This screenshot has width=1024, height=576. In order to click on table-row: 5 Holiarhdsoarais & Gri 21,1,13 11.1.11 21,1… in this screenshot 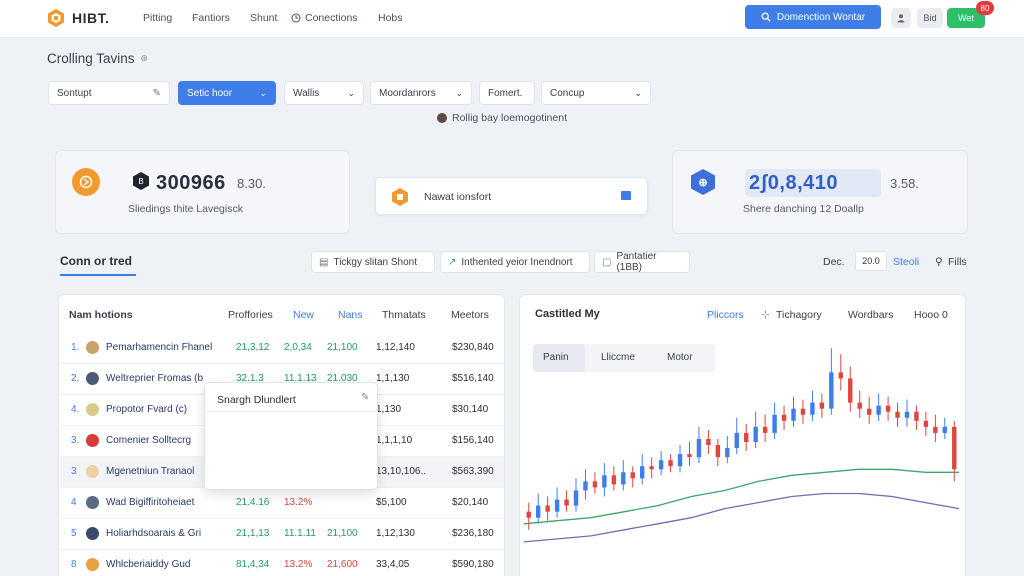, I will do `click(282, 534)`.